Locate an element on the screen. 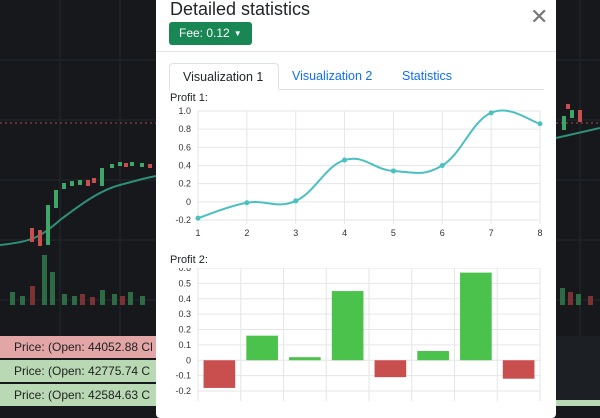 Image resolution: width=600 pixels, height=418 pixels. fee-dropdown-button: Fee: 0.12 ▼ is located at coordinates (210, 33).